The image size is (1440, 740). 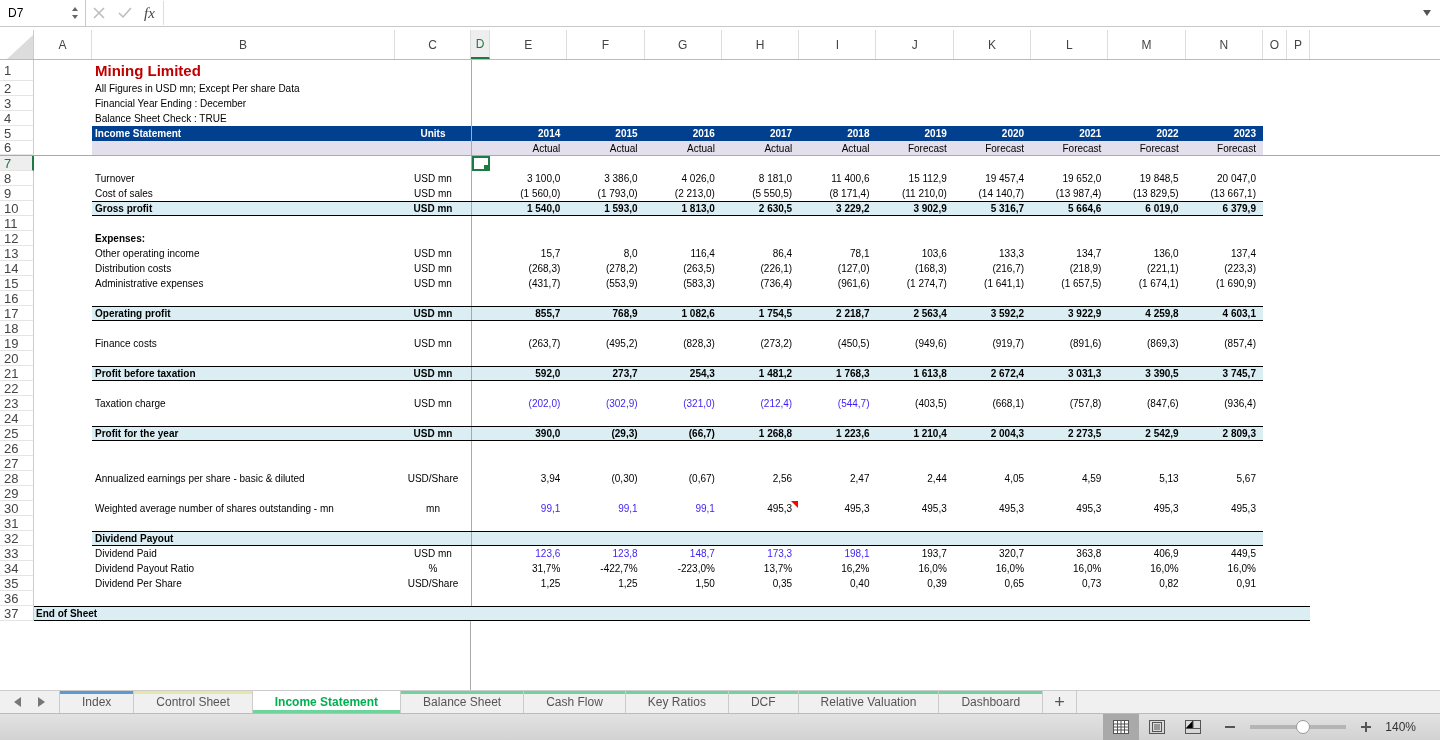 I want to click on row-header: 10, so click(x=17, y=208).